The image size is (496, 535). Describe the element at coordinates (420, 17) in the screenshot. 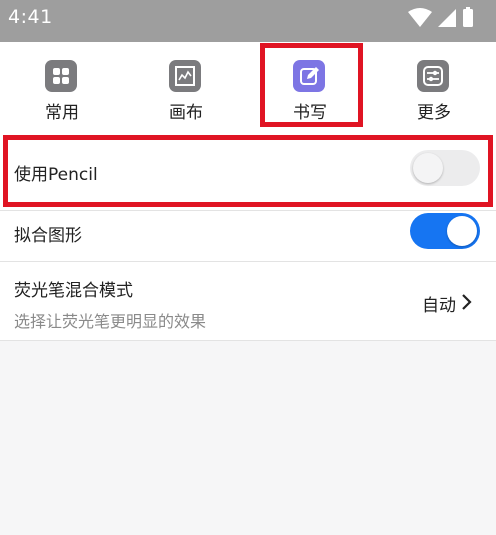

I see `wifi-icon` at that location.